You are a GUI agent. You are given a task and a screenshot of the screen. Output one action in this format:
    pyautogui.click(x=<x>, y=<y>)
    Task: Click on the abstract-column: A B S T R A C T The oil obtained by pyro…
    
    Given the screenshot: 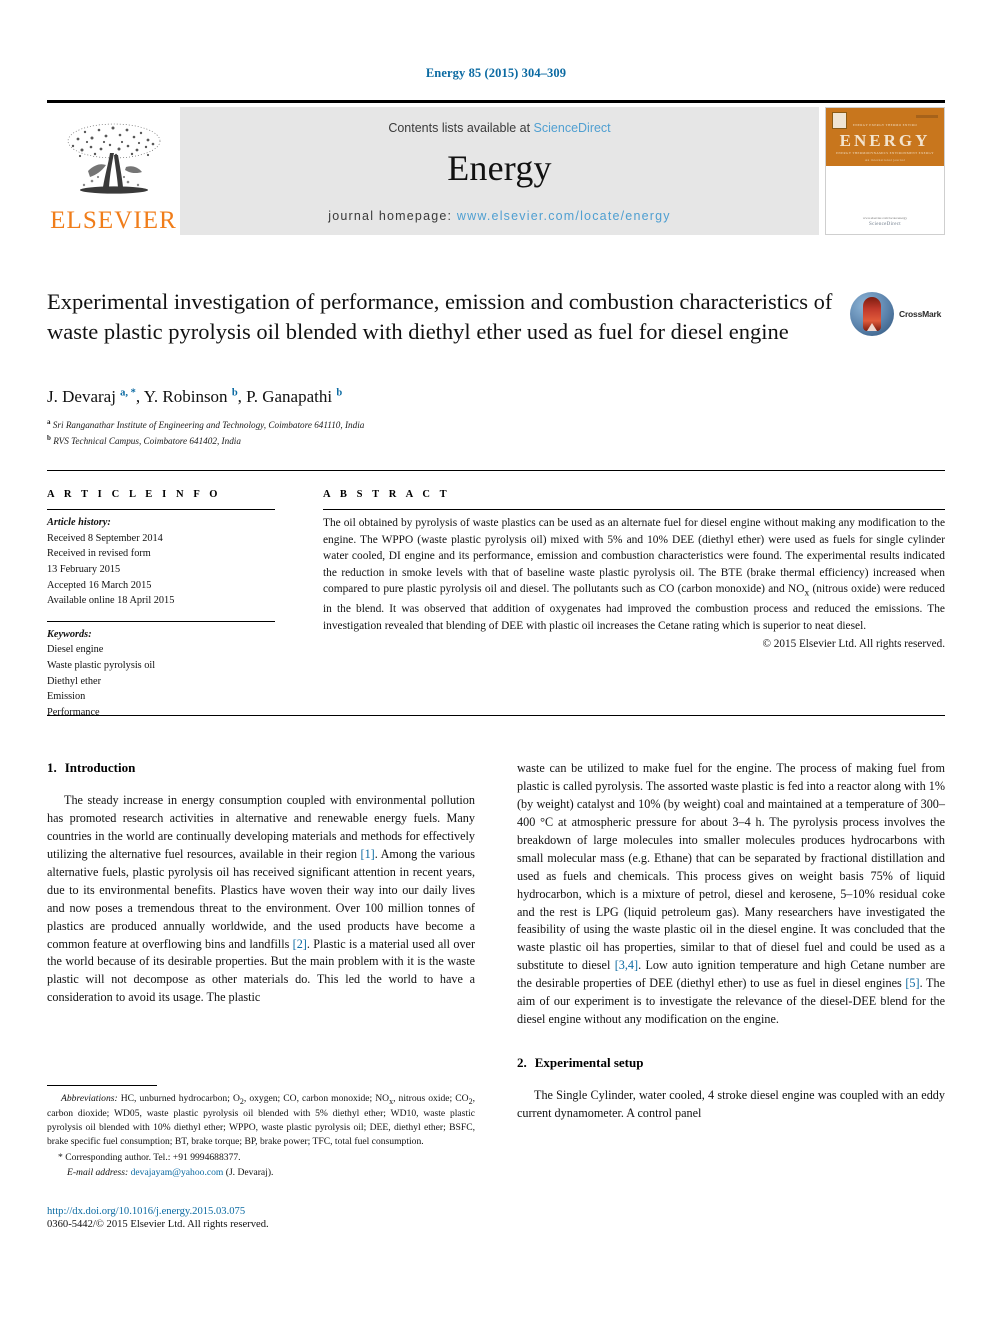 What is the action you would take?
    pyautogui.click(x=634, y=569)
    